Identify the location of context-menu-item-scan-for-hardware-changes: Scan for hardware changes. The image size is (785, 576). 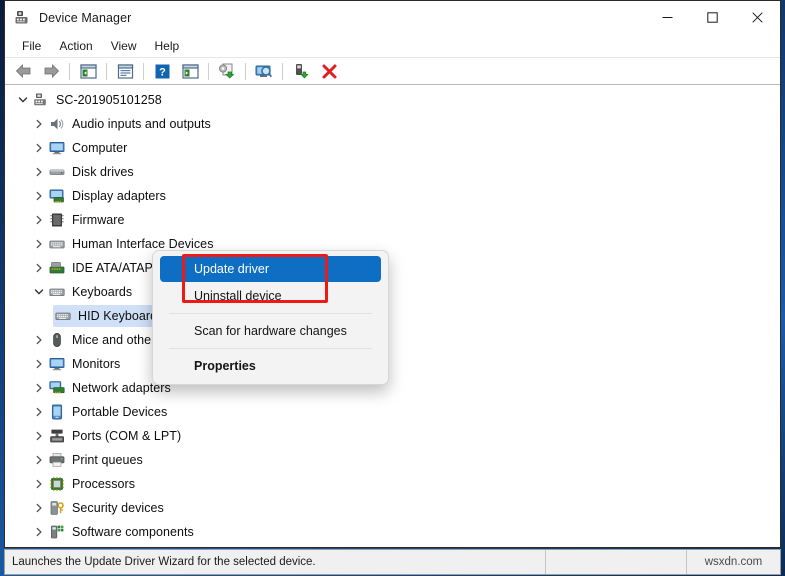
(270, 331).